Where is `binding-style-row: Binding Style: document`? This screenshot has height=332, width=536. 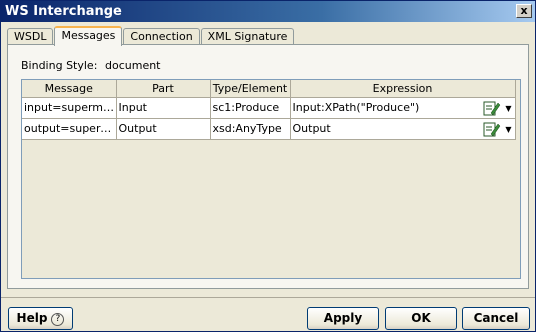
binding-style-row: Binding Style: document is located at coordinates (91, 65).